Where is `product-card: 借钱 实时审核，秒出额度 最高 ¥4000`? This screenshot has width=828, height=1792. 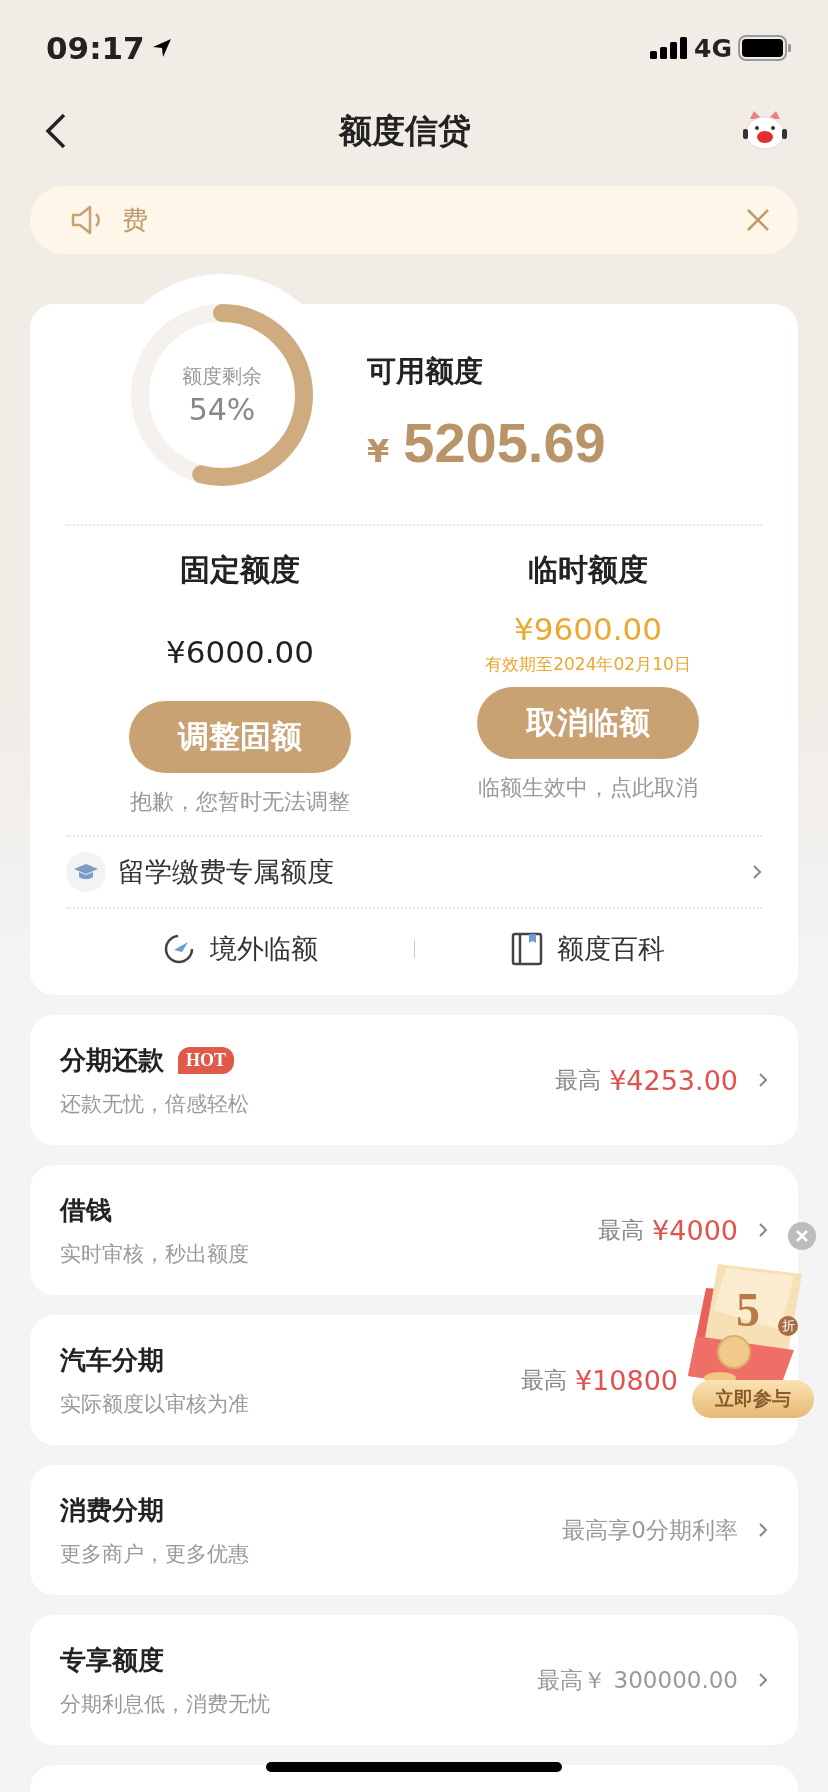
product-card: 借钱 实时审核，秒出额度 最高 ¥4000 is located at coordinates (414, 1230).